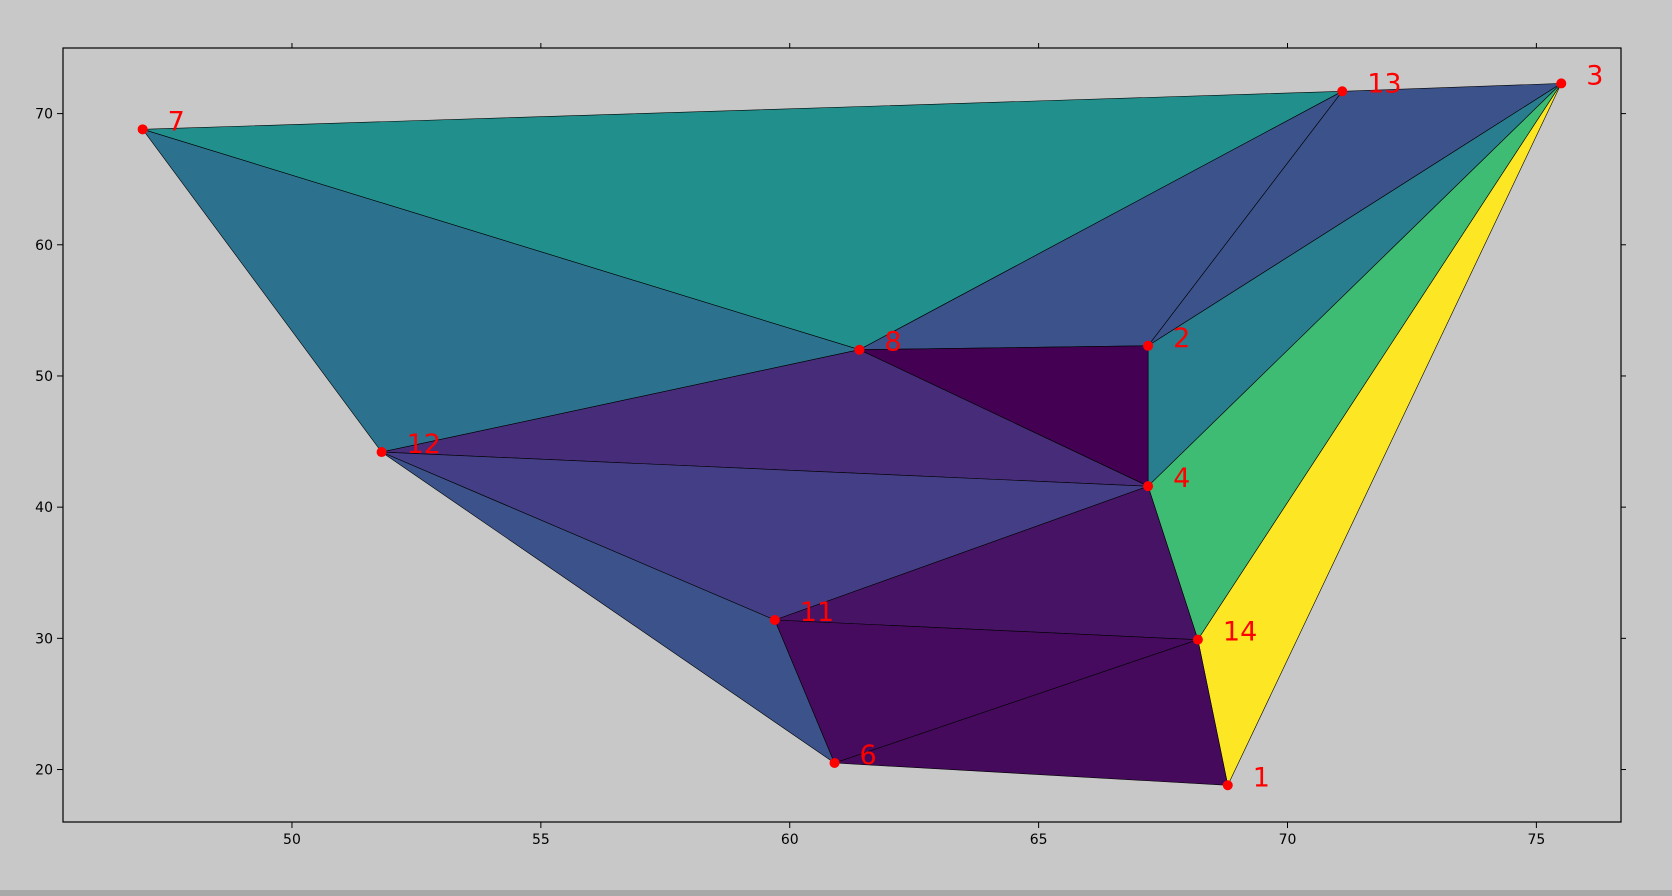 The image size is (1672, 896). What do you see at coordinates (1181, 478) in the screenshot?
I see `point-label-4: 4` at bounding box center [1181, 478].